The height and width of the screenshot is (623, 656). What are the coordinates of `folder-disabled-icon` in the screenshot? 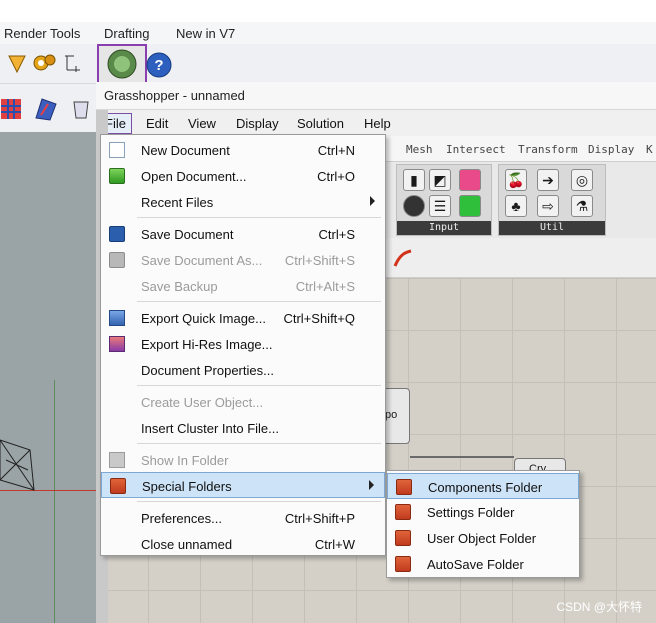 It's located at (117, 460).